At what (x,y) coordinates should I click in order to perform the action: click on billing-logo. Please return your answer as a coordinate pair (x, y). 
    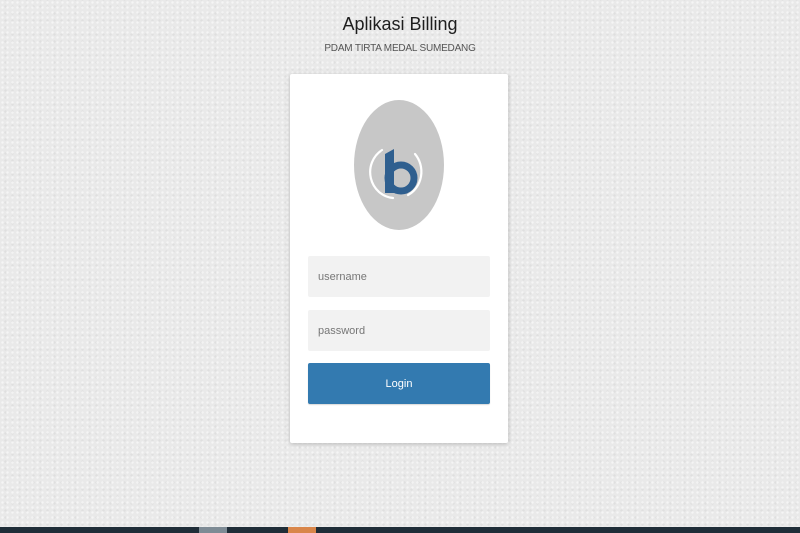
    Looking at the image, I should click on (399, 165).